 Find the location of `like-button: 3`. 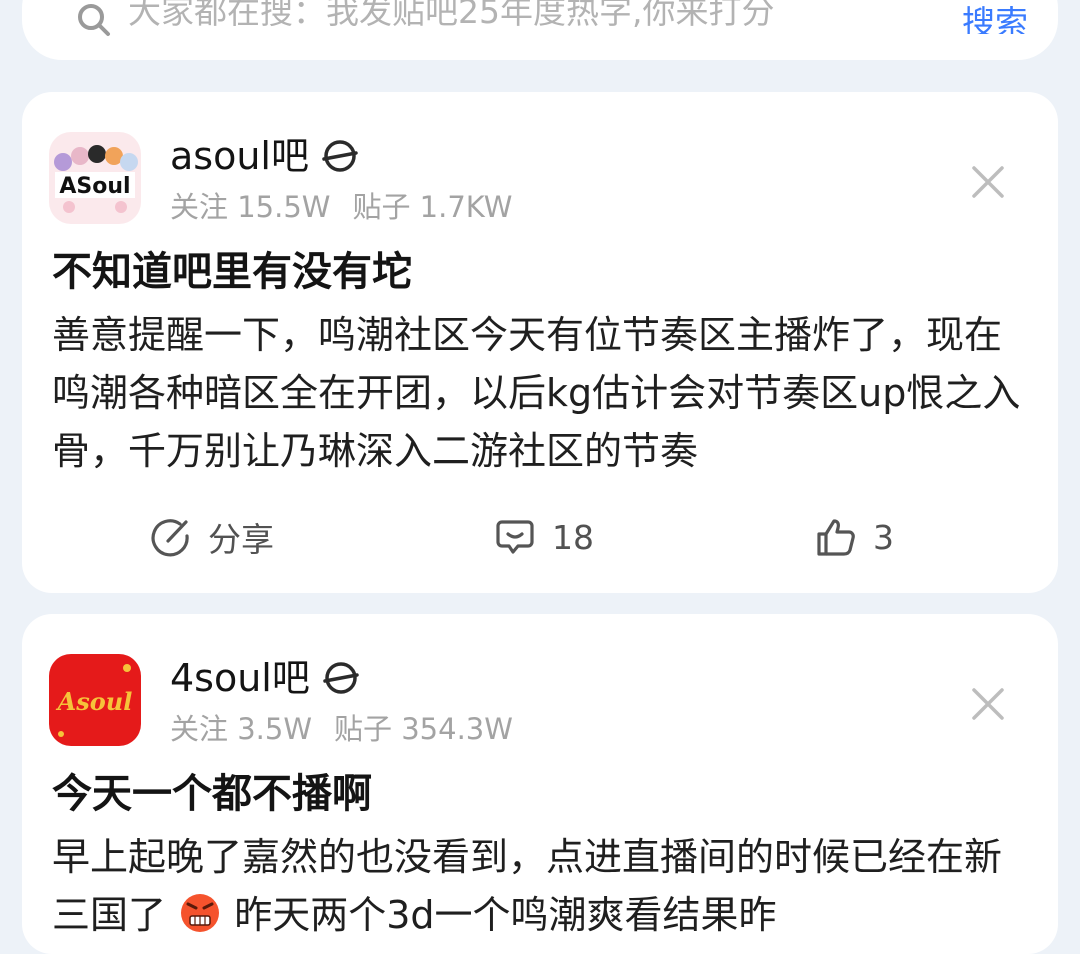

like-button: 3 is located at coordinates (854, 537).